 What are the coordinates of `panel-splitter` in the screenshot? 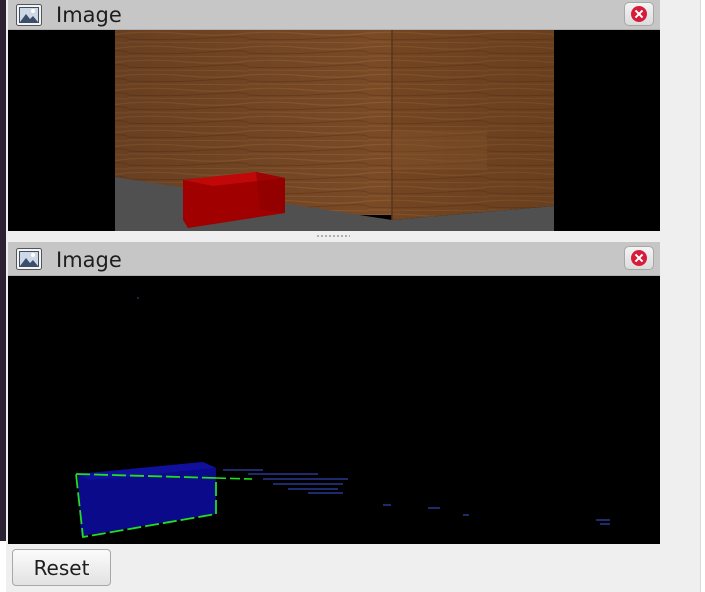 It's located at (332, 237).